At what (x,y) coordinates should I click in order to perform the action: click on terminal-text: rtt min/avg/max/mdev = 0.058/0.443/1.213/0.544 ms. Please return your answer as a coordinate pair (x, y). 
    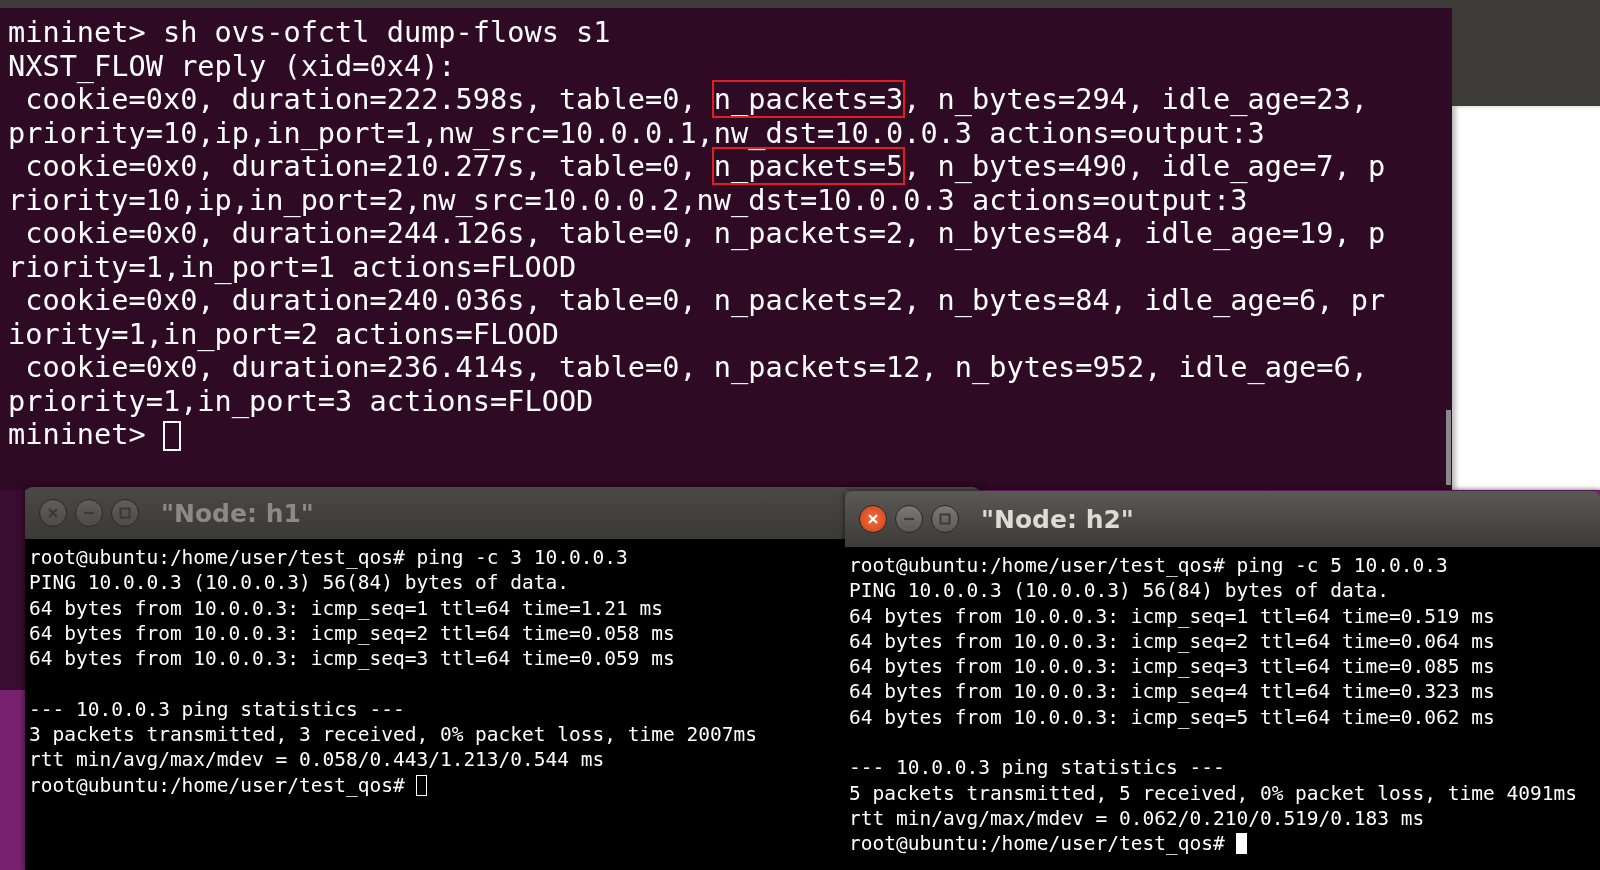
    Looking at the image, I should click on (317, 760).